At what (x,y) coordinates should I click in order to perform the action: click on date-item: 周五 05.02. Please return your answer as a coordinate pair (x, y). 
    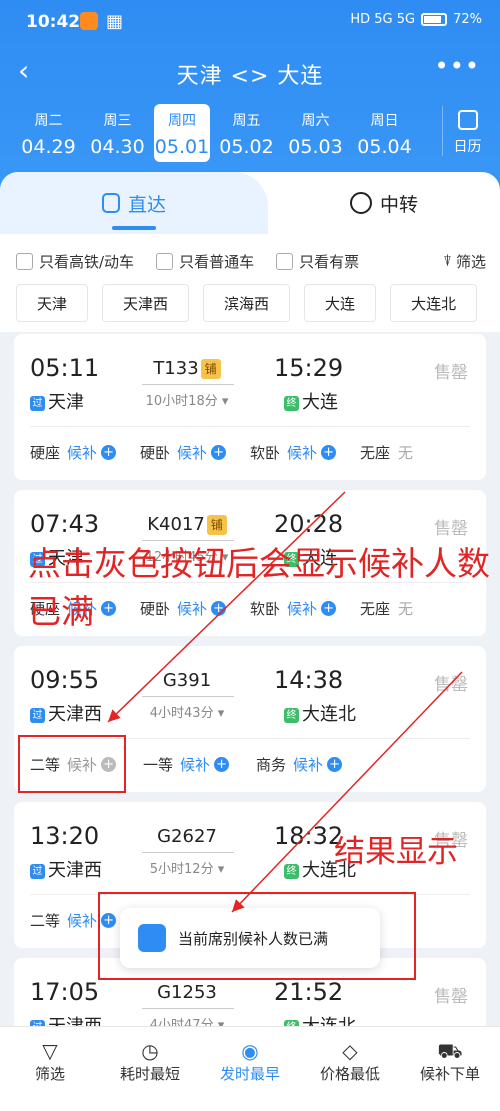
    Looking at the image, I should click on (246, 133).